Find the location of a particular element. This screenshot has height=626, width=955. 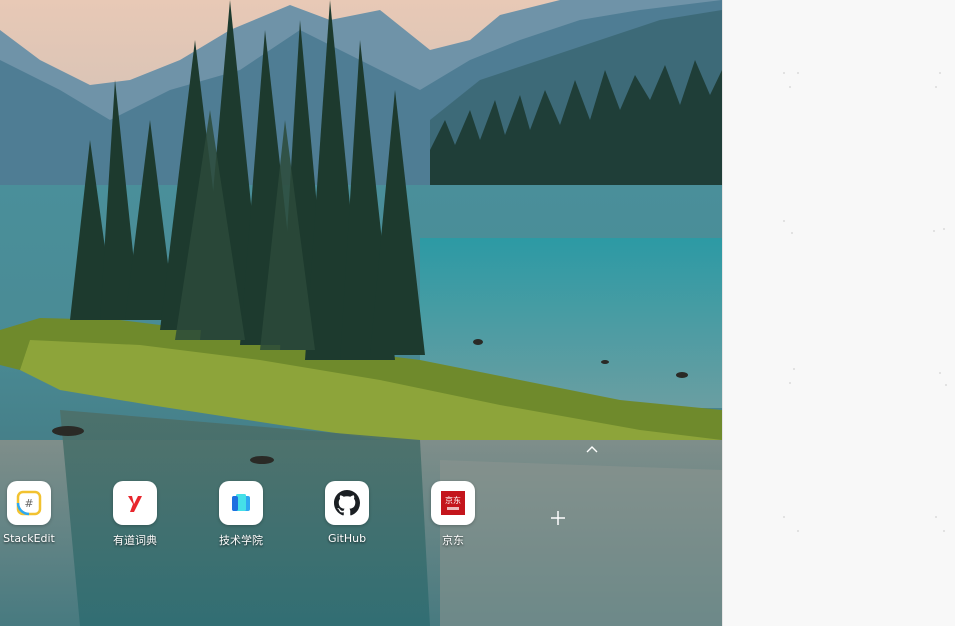

github-icon is located at coordinates (347, 503).